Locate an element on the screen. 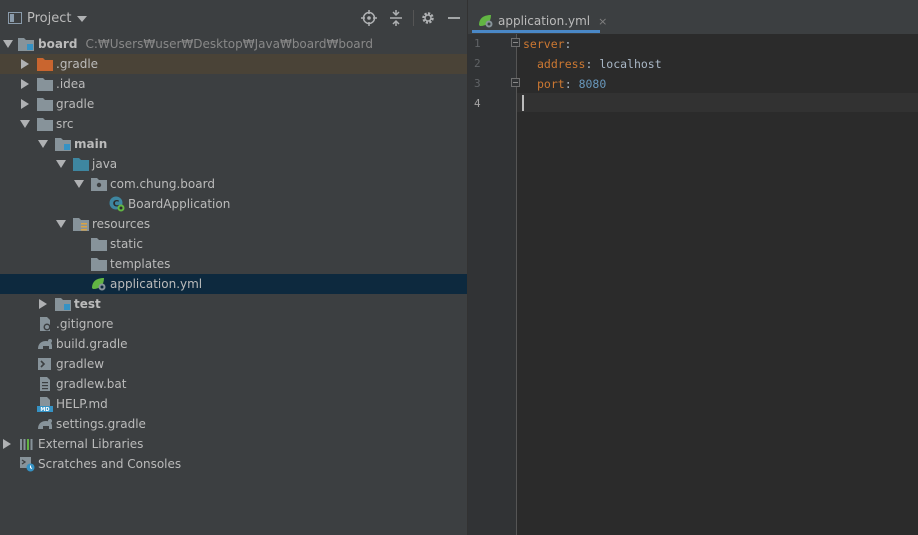 The height and width of the screenshot is (535, 918). code-line: server: is located at coordinates (547, 44).